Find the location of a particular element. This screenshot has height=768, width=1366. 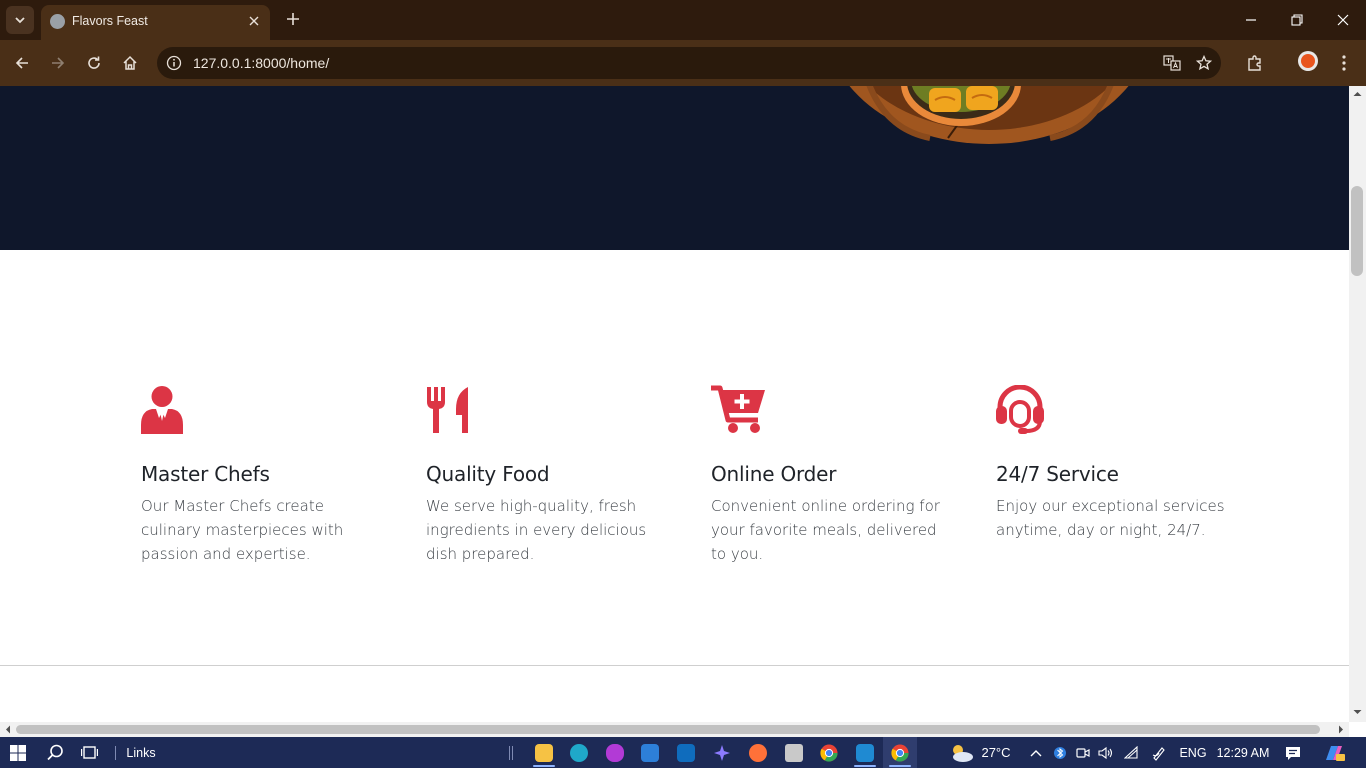

pen-icon is located at coordinates (1158, 753).